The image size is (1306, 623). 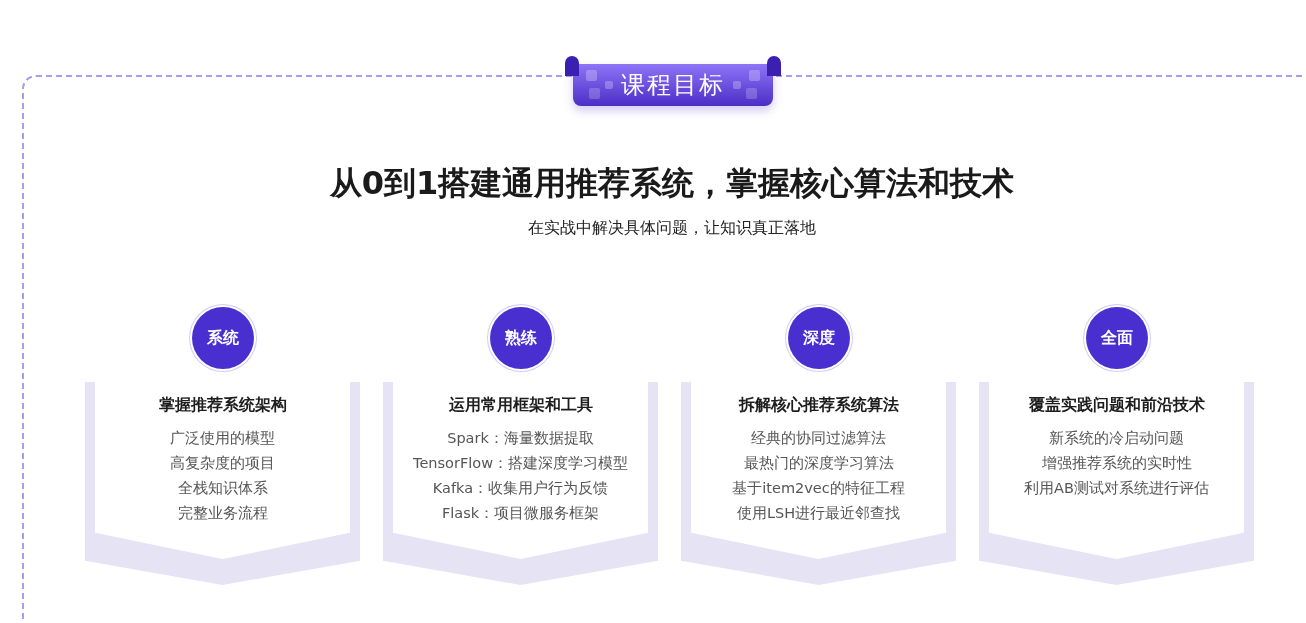 I want to click on card-item: 最热门的深度学习算法, so click(x=818, y=463).